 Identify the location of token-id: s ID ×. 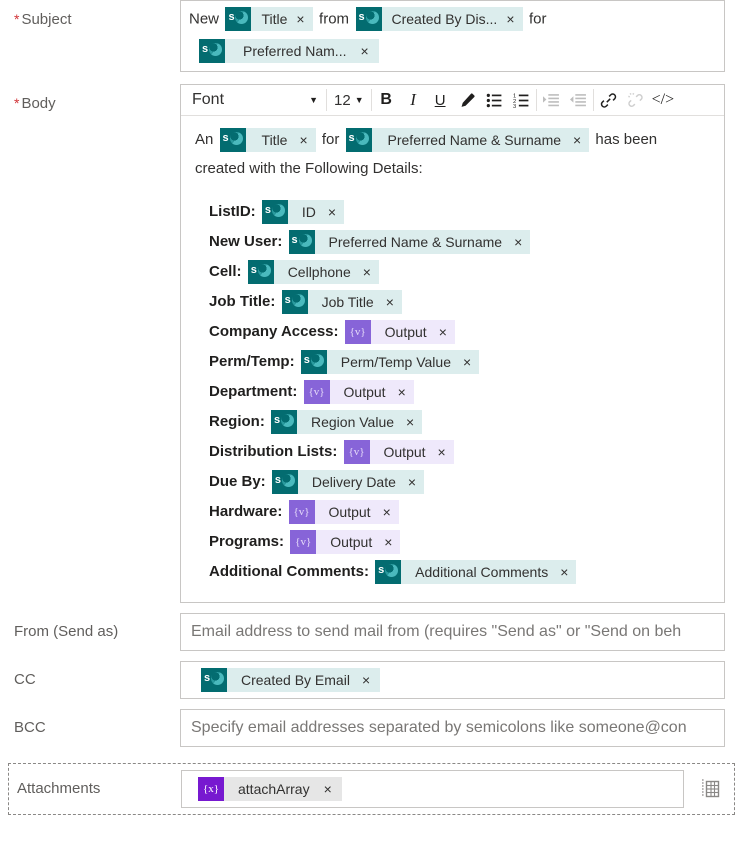
(303, 212).